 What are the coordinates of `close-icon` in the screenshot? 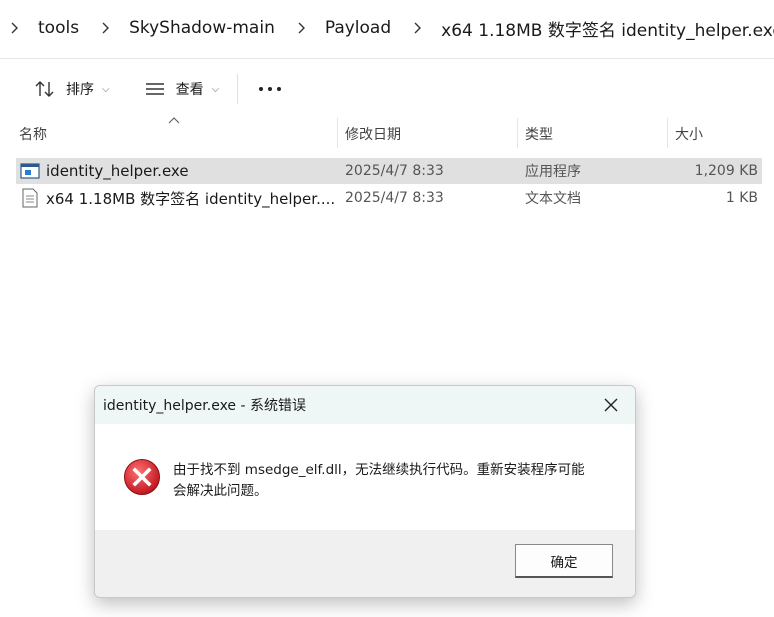 It's located at (611, 405).